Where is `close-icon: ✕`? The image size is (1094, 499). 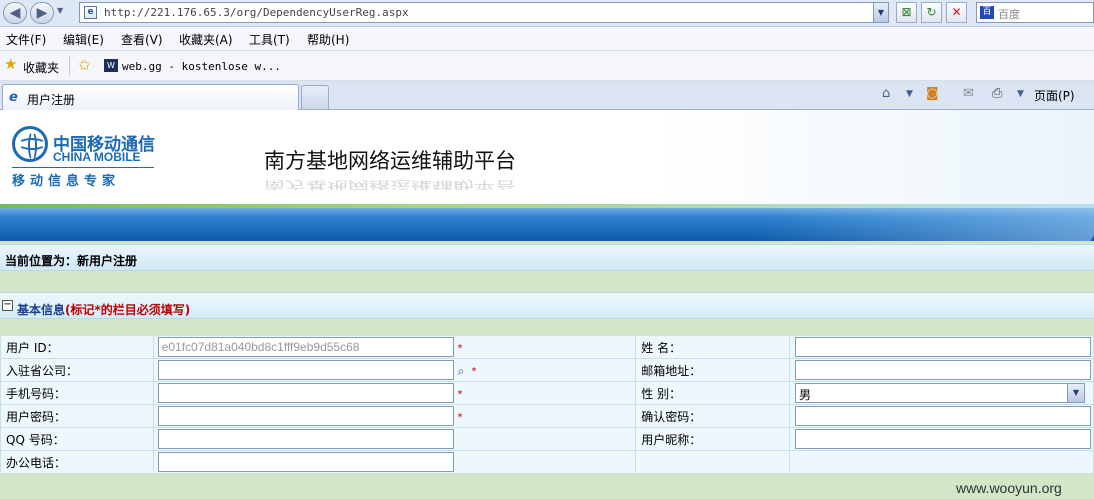 close-icon: ✕ is located at coordinates (956, 12).